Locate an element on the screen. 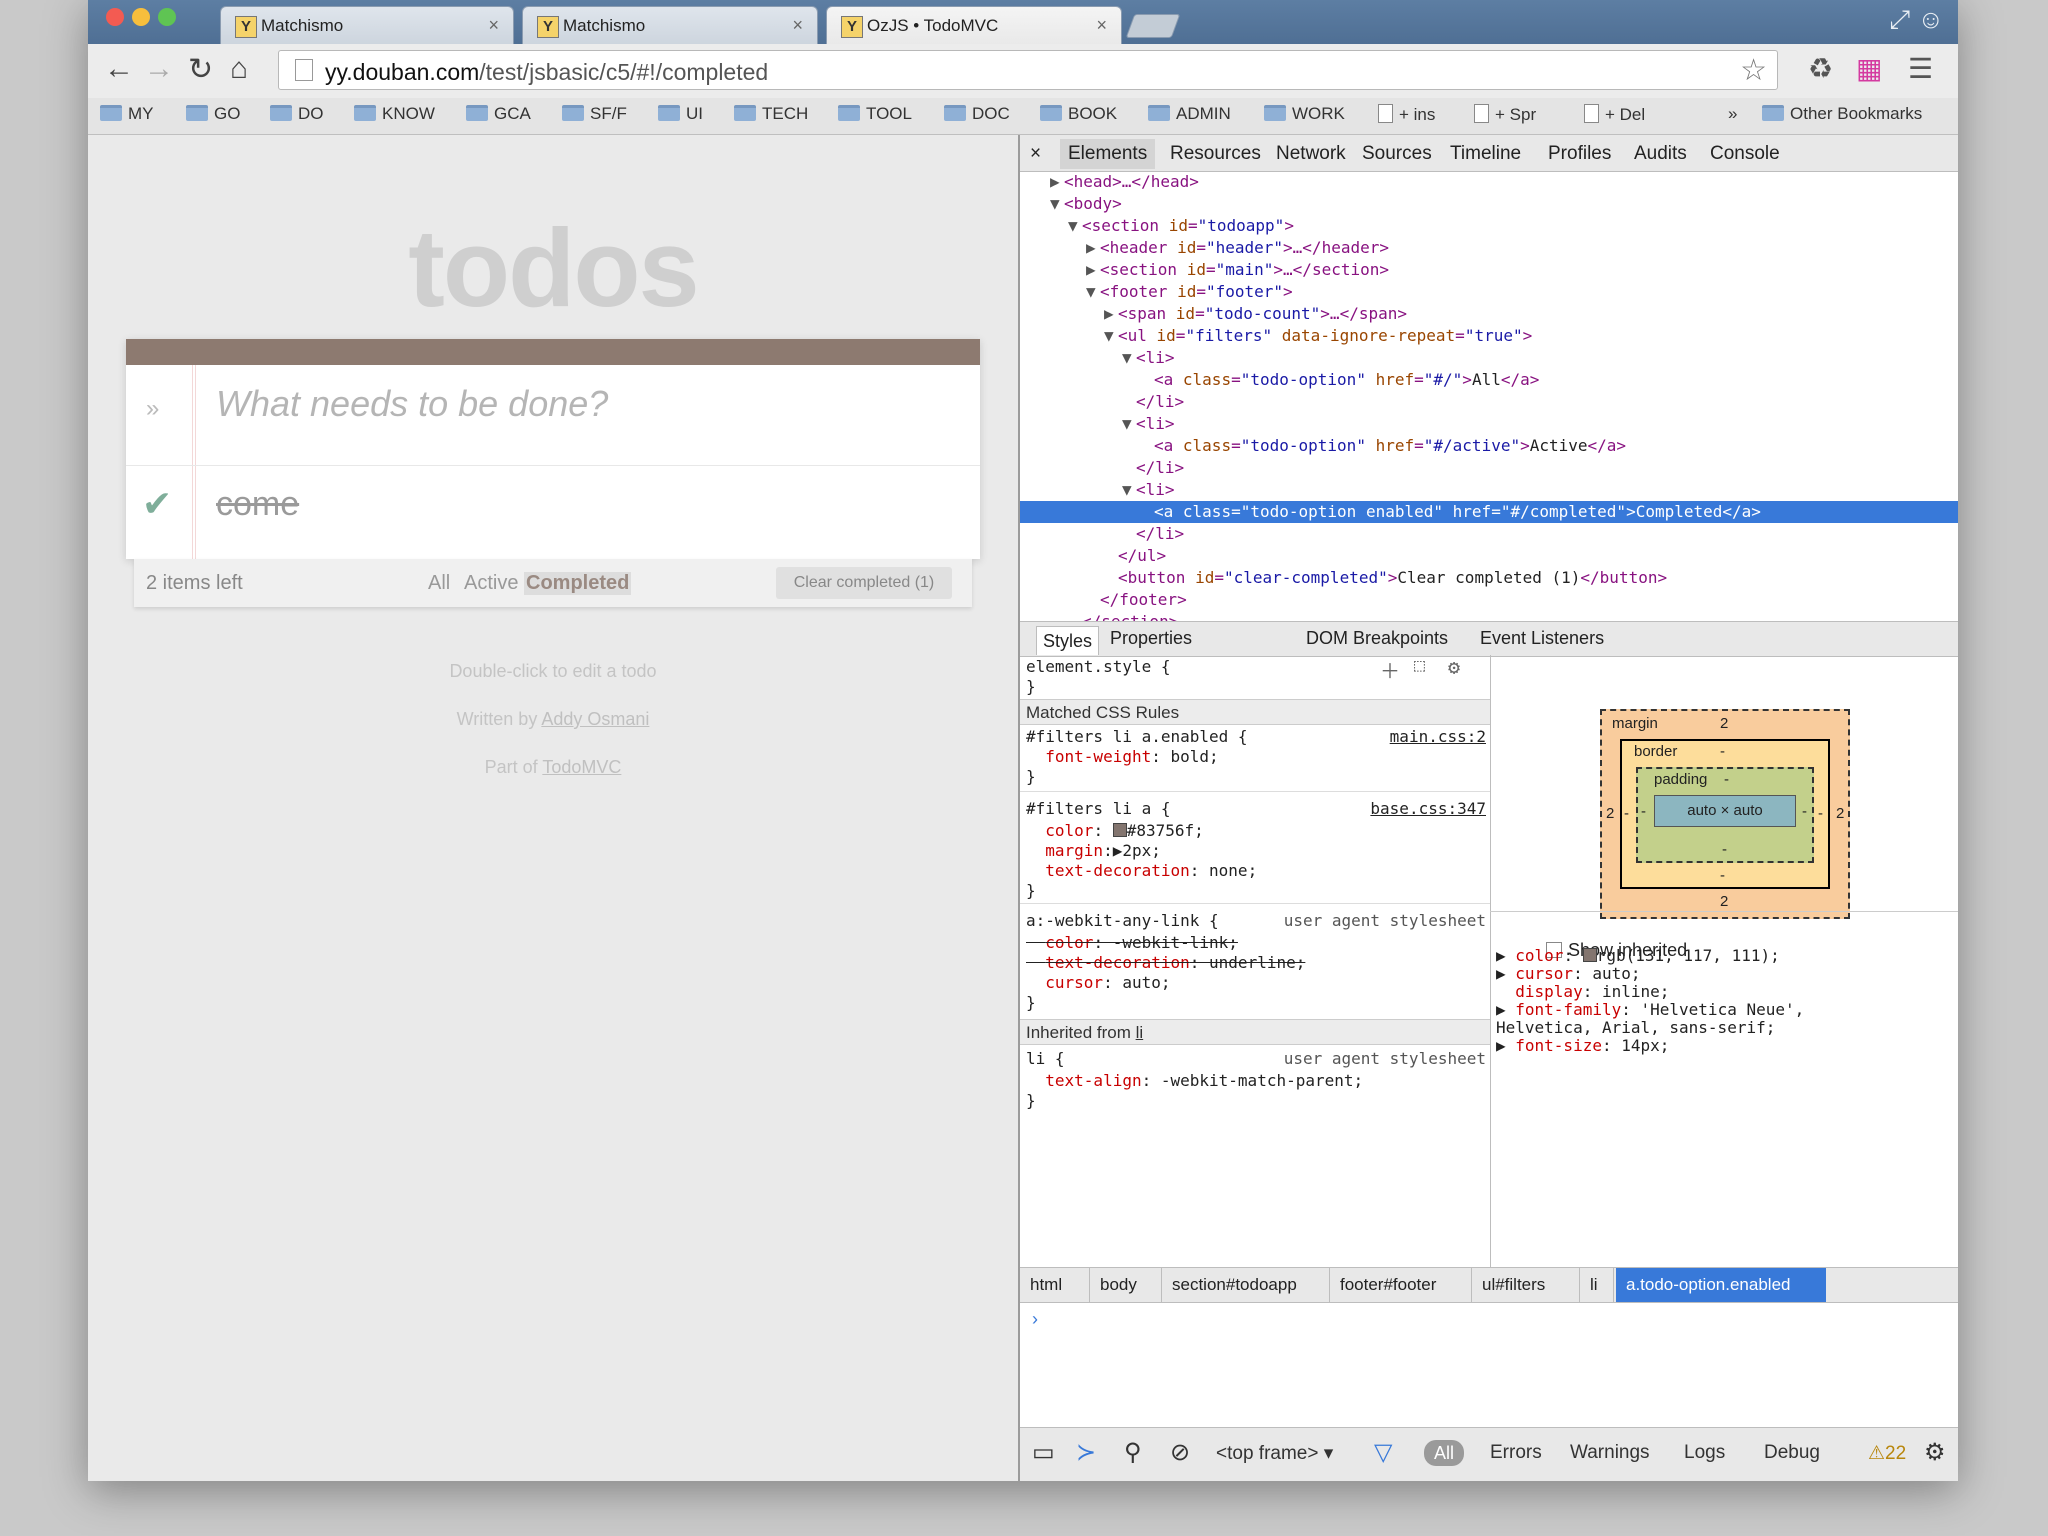 The image size is (2048, 1536). css-property-overridden: color: -webkit-link; is located at coordinates (1132, 943).